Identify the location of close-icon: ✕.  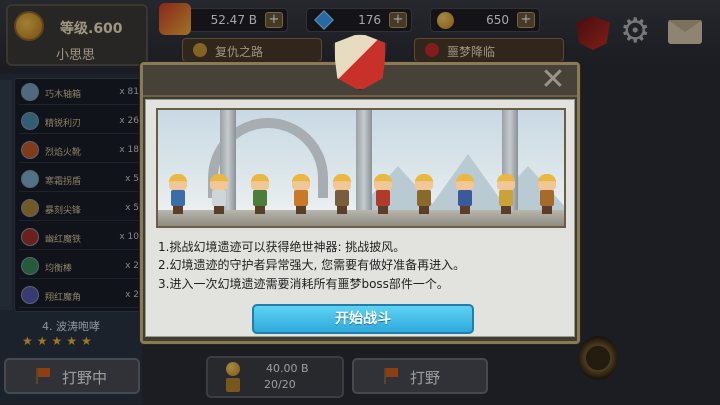
(553, 80).